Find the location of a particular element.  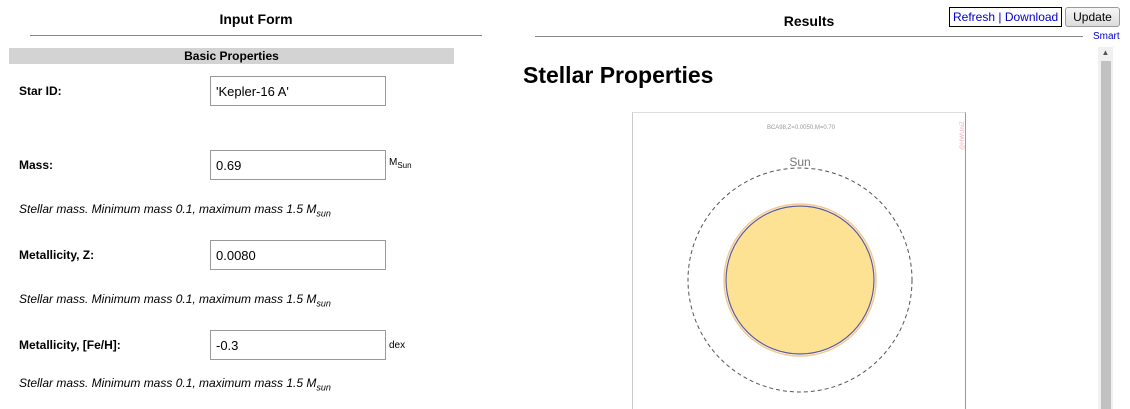

metallicity-feh-label: Metallicity, [Fe/H]: is located at coordinates (70, 345).